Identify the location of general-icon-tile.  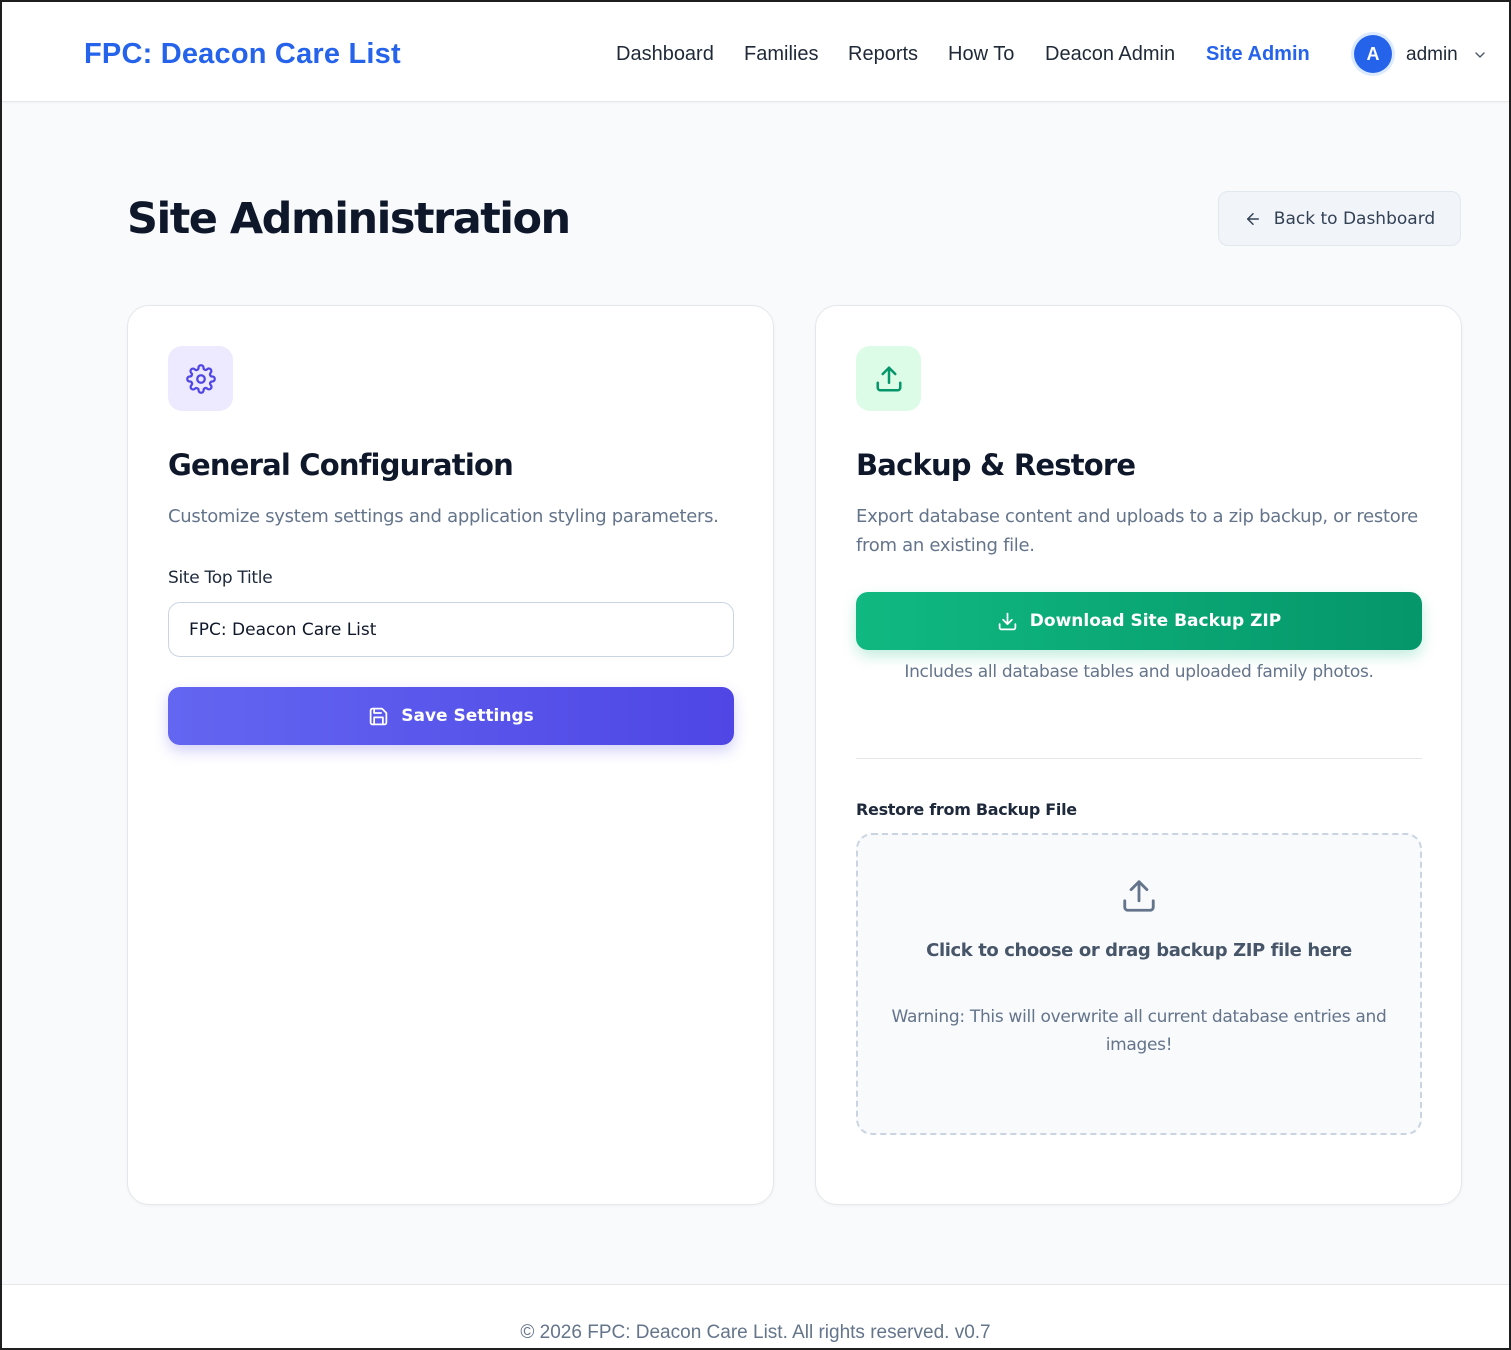
(200, 378).